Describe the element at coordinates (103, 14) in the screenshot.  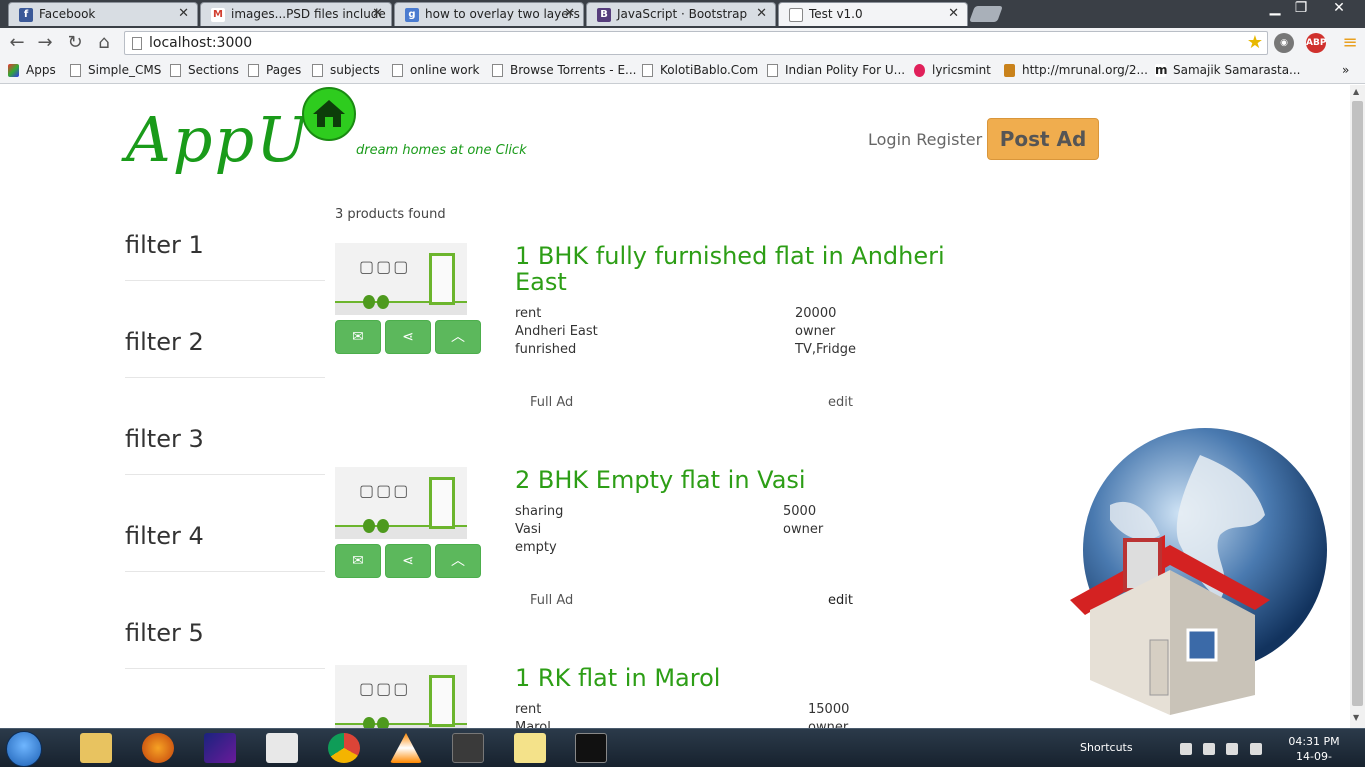
I see `tab-facebook: f Facebook ✕` at that location.